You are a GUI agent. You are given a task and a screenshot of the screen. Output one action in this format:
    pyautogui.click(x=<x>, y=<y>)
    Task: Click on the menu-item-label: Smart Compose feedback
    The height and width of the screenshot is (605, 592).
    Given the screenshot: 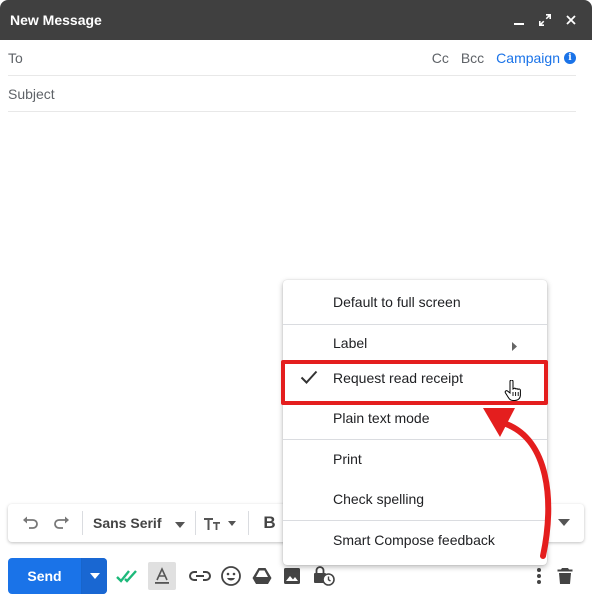 What is the action you would take?
    pyautogui.click(x=414, y=540)
    